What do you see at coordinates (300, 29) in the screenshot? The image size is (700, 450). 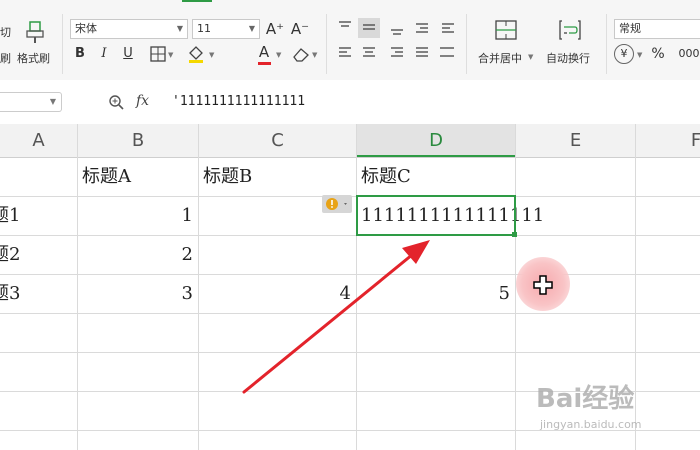 I see `decrease-font-button: A⁻` at bounding box center [300, 29].